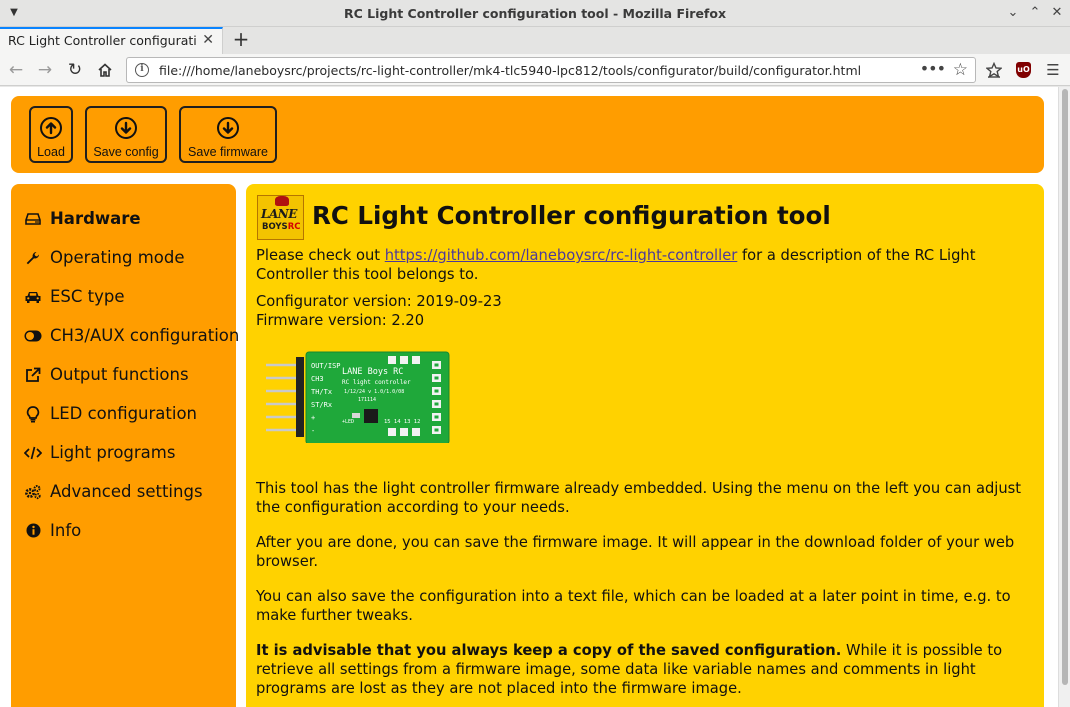 The width and height of the screenshot is (1070, 707). I want to click on sidebar-item-info: Info, so click(123, 531).